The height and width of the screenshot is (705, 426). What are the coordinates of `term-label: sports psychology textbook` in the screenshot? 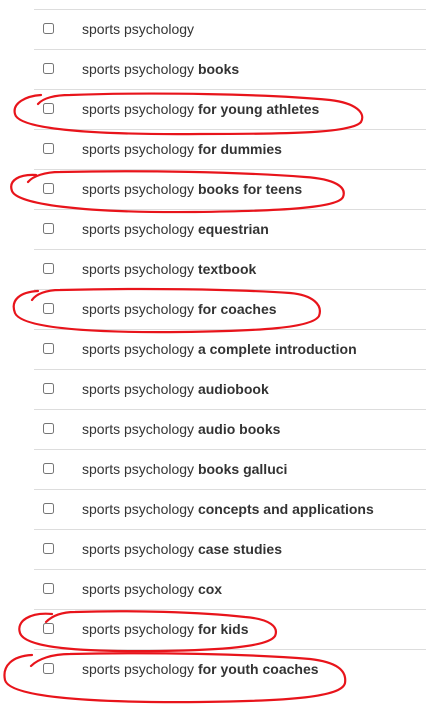 It's located at (169, 269).